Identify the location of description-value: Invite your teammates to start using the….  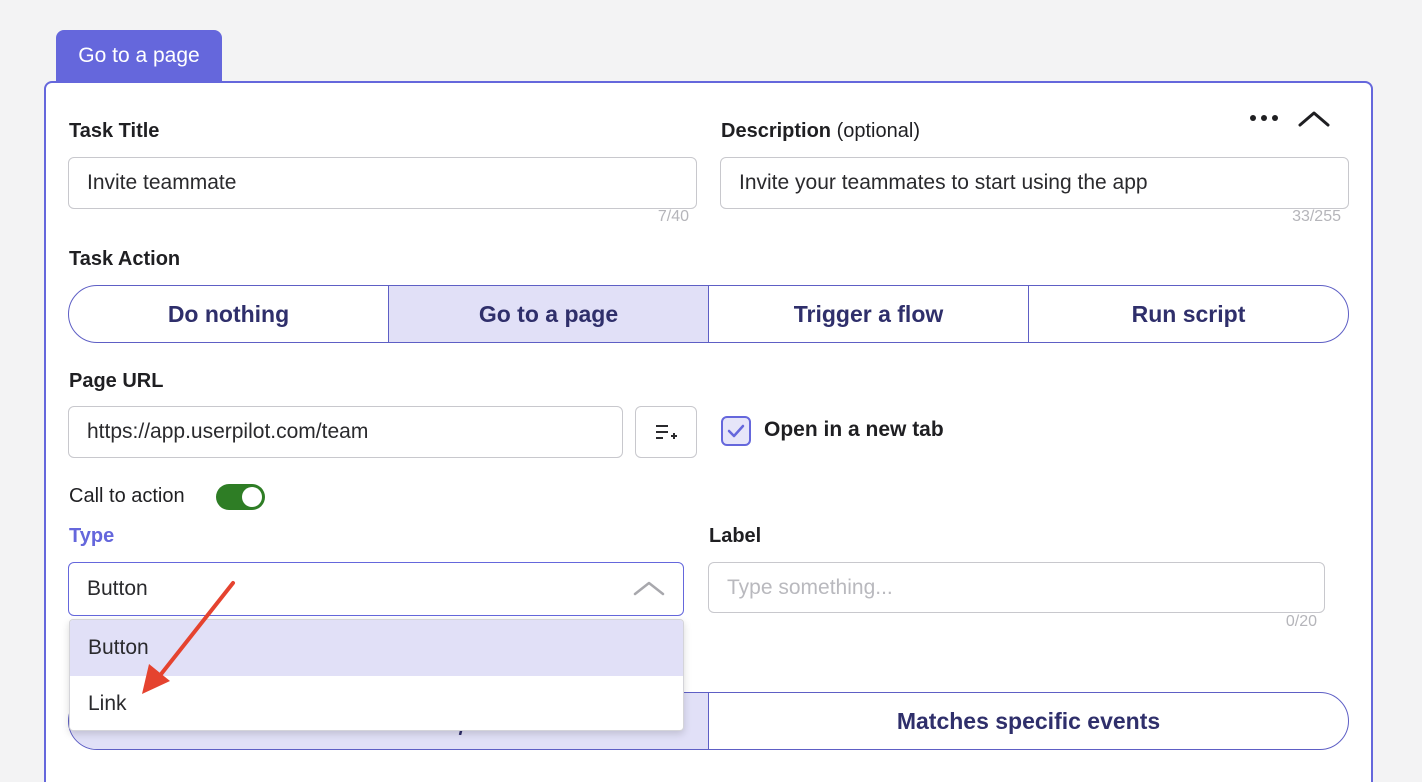
(943, 182).